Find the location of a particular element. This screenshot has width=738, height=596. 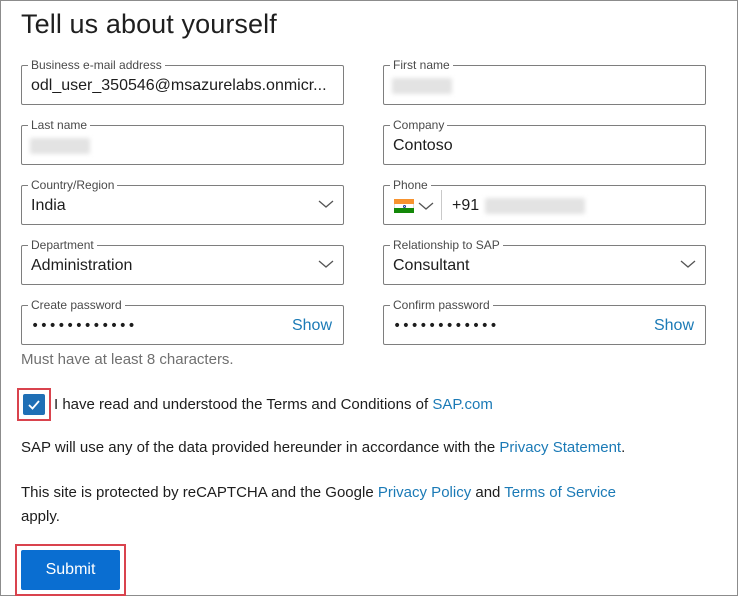

first-name-field: First name is located at coordinates (544, 81).